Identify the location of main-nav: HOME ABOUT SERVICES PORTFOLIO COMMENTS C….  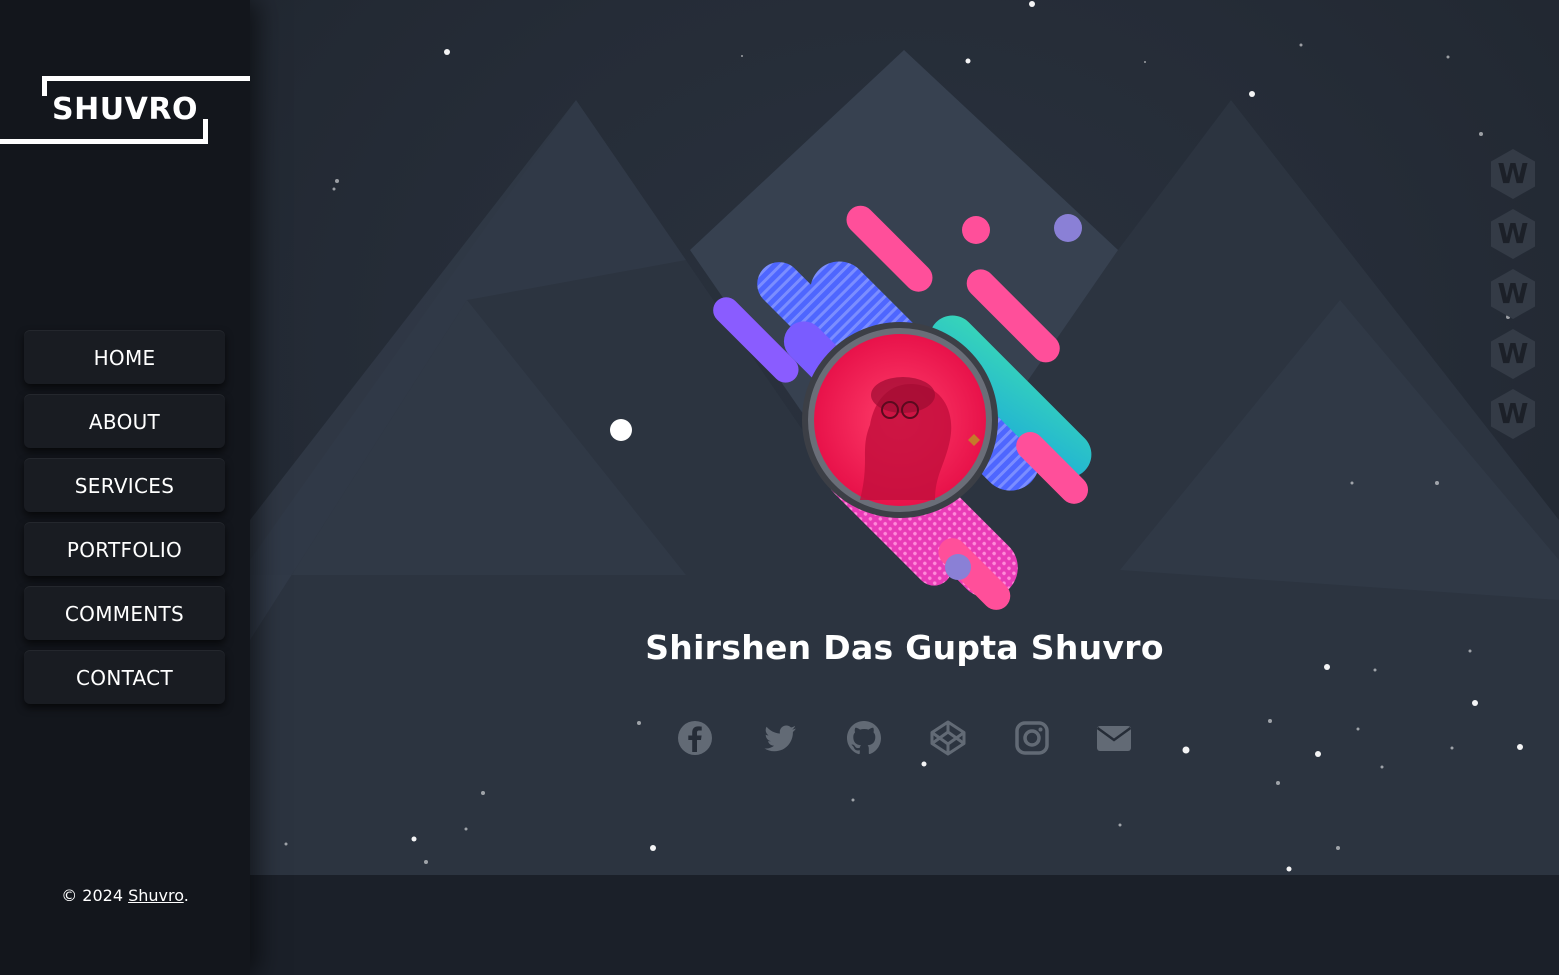
(124, 522).